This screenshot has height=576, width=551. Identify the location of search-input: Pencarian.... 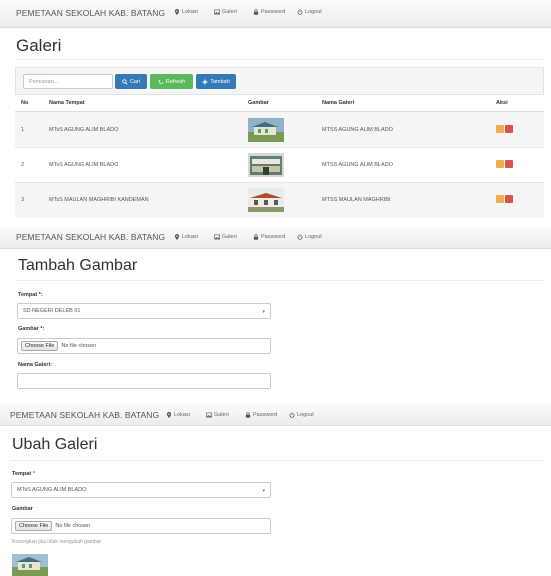
(68, 81).